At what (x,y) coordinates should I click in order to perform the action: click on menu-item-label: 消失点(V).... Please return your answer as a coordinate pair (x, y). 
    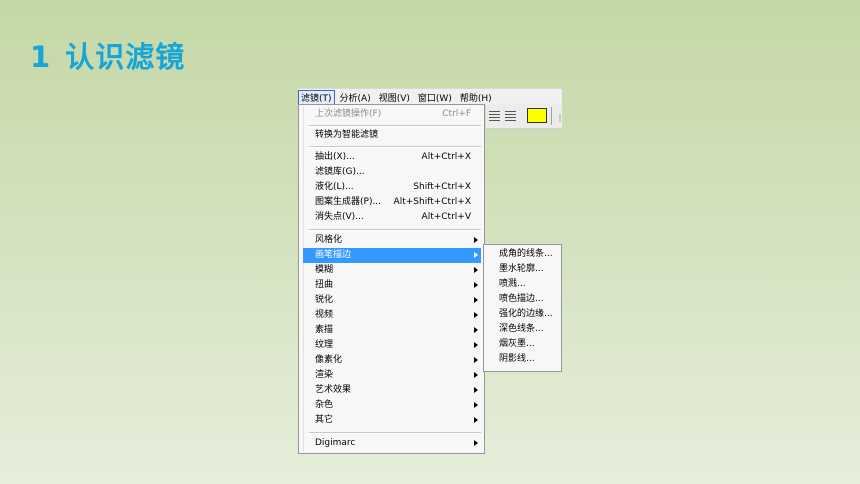
    Looking at the image, I should click on (339, 217).